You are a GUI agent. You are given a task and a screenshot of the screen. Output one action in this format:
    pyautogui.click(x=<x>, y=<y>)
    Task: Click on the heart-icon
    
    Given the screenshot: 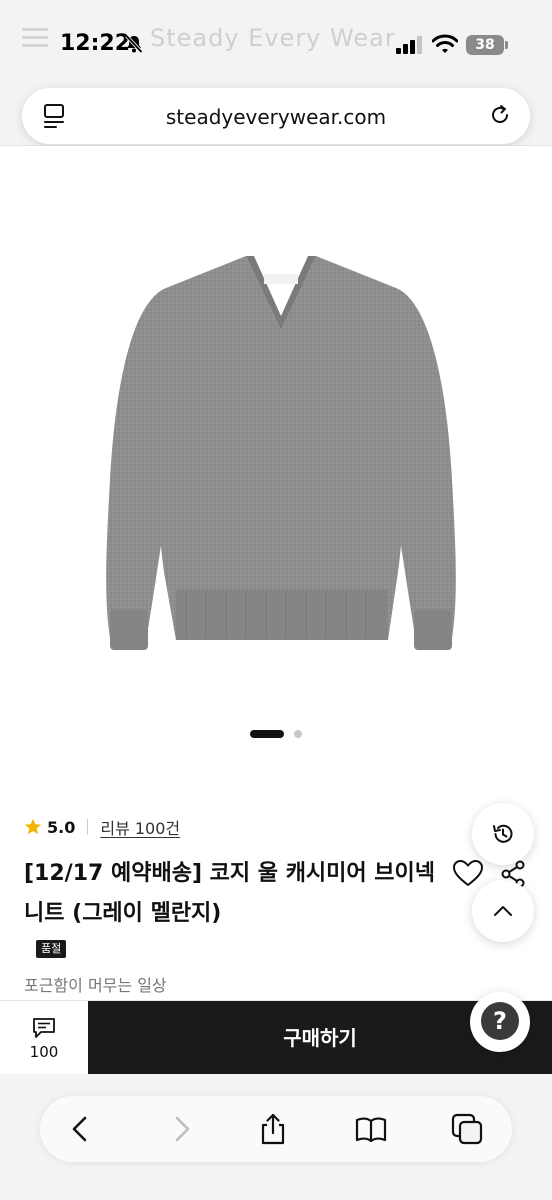 What is the action you would take?
    pyautogui.click(x=468, y=873)
    